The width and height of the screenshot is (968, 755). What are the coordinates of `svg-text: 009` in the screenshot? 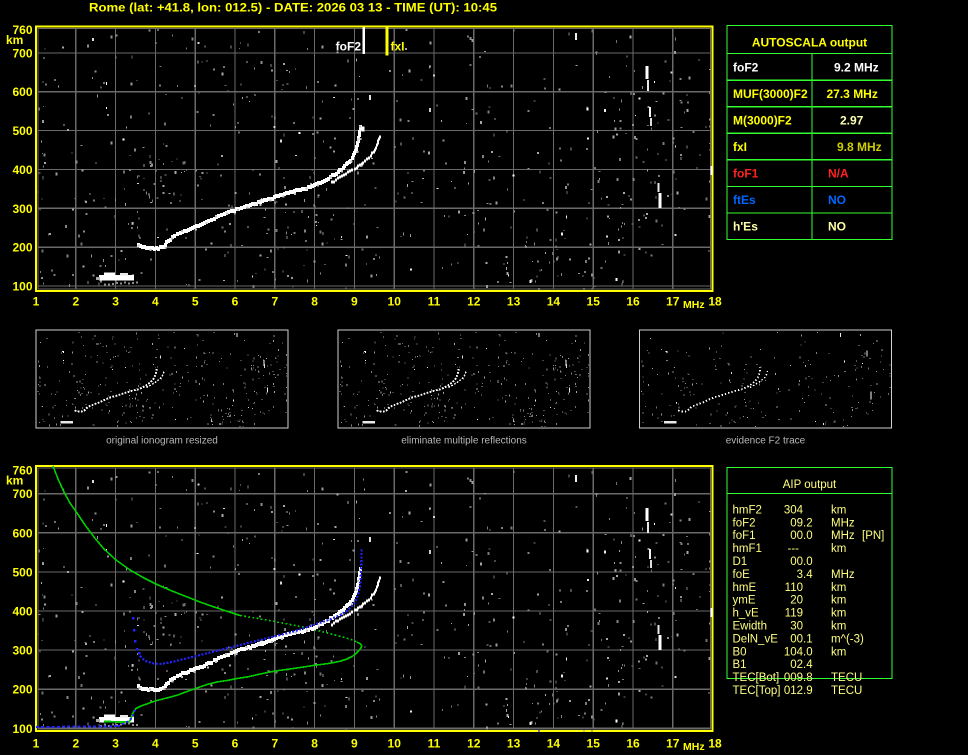 It's located at (793, 678).